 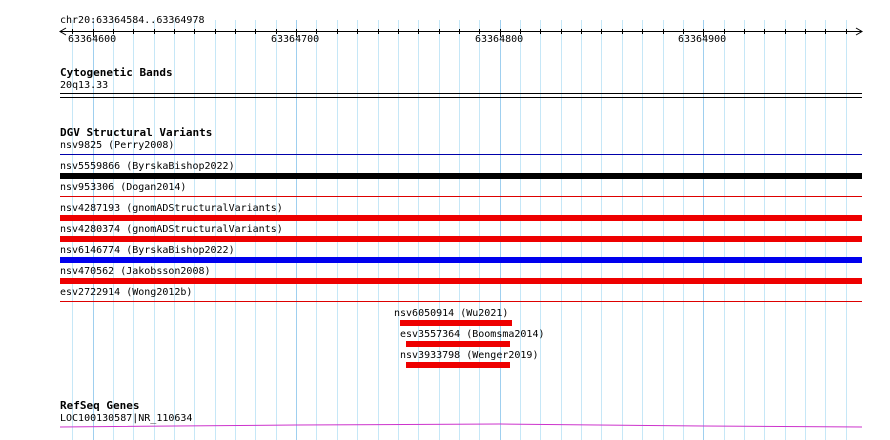 What do you see at coordinates (702, 39) in the screenshot?
I see `ruler-tick-label: 63364900` at bounding box center [702, 39].